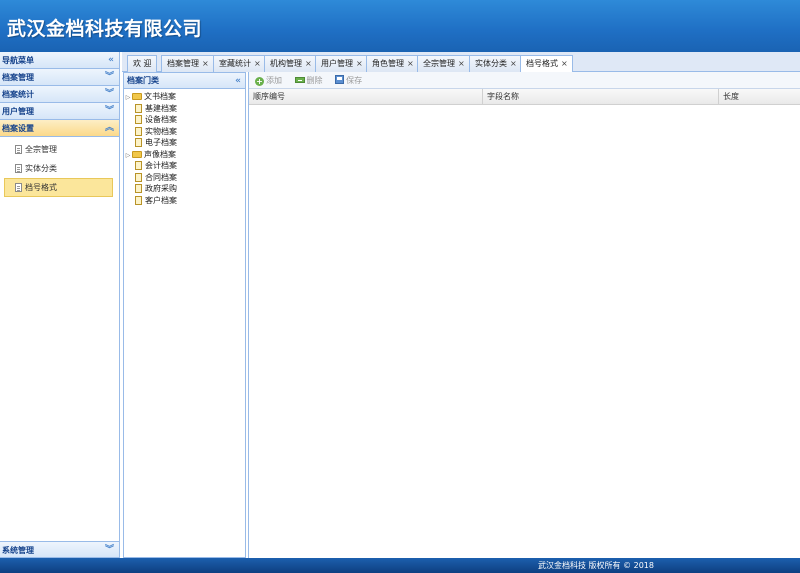 This screenshot has height=573, width=800. I want to click on sidebar-item-label: 全宗管理, so click(41, 149).